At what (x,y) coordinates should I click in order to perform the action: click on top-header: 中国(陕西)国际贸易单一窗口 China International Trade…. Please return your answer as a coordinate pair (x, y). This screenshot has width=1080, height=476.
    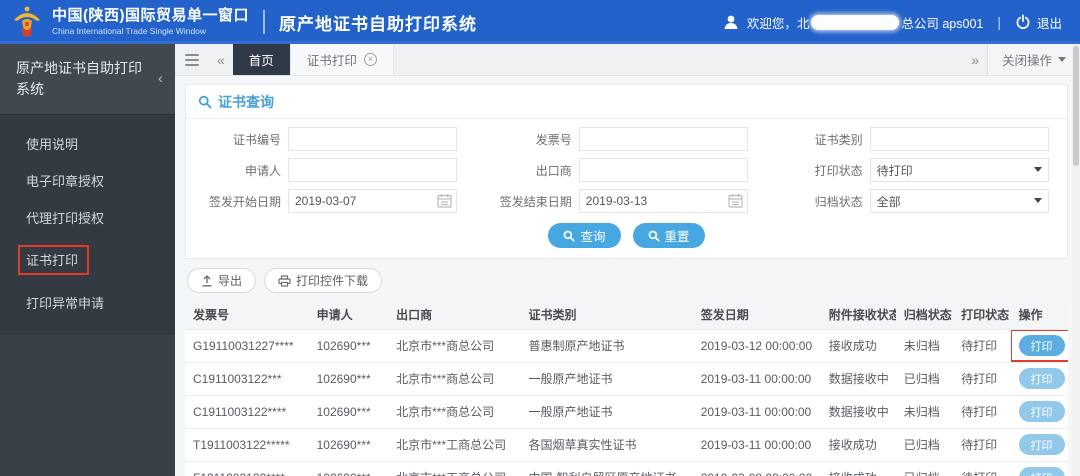
    Looking at the image, I should click on (540, 22).